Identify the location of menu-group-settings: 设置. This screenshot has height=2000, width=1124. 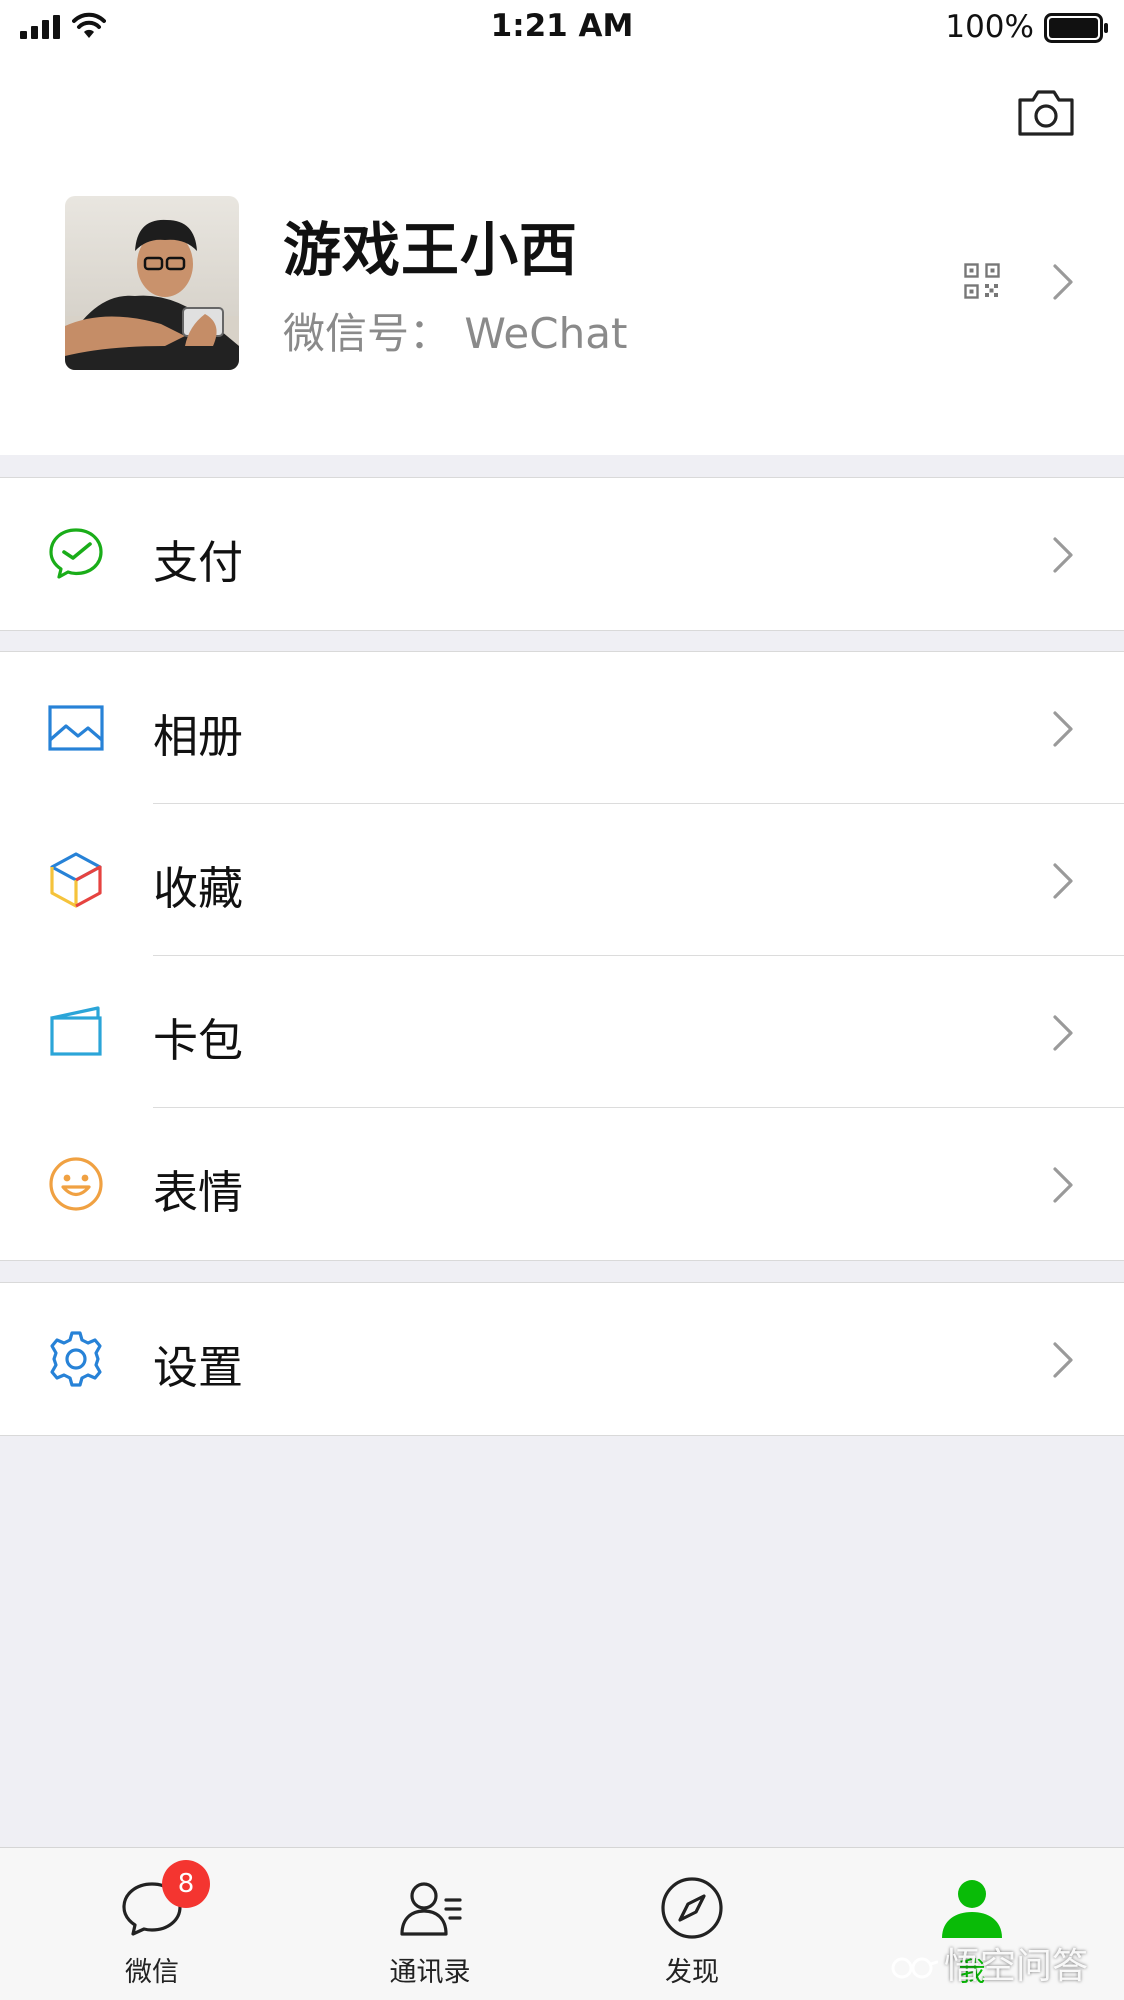
(562, 1359).